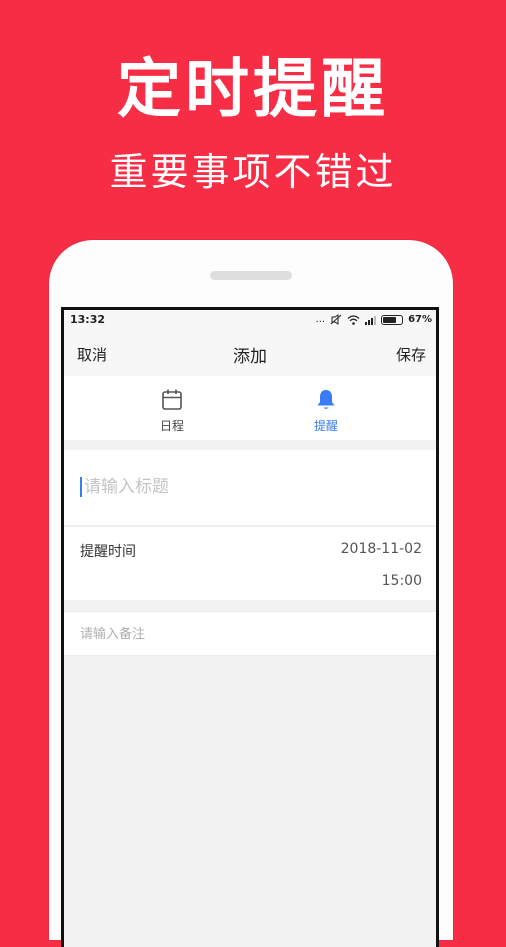 This screenshot has width=506, height=947. Describe the element at coordinates (411, 354) in the screenshot. I see `save-button: 保存` at that location.